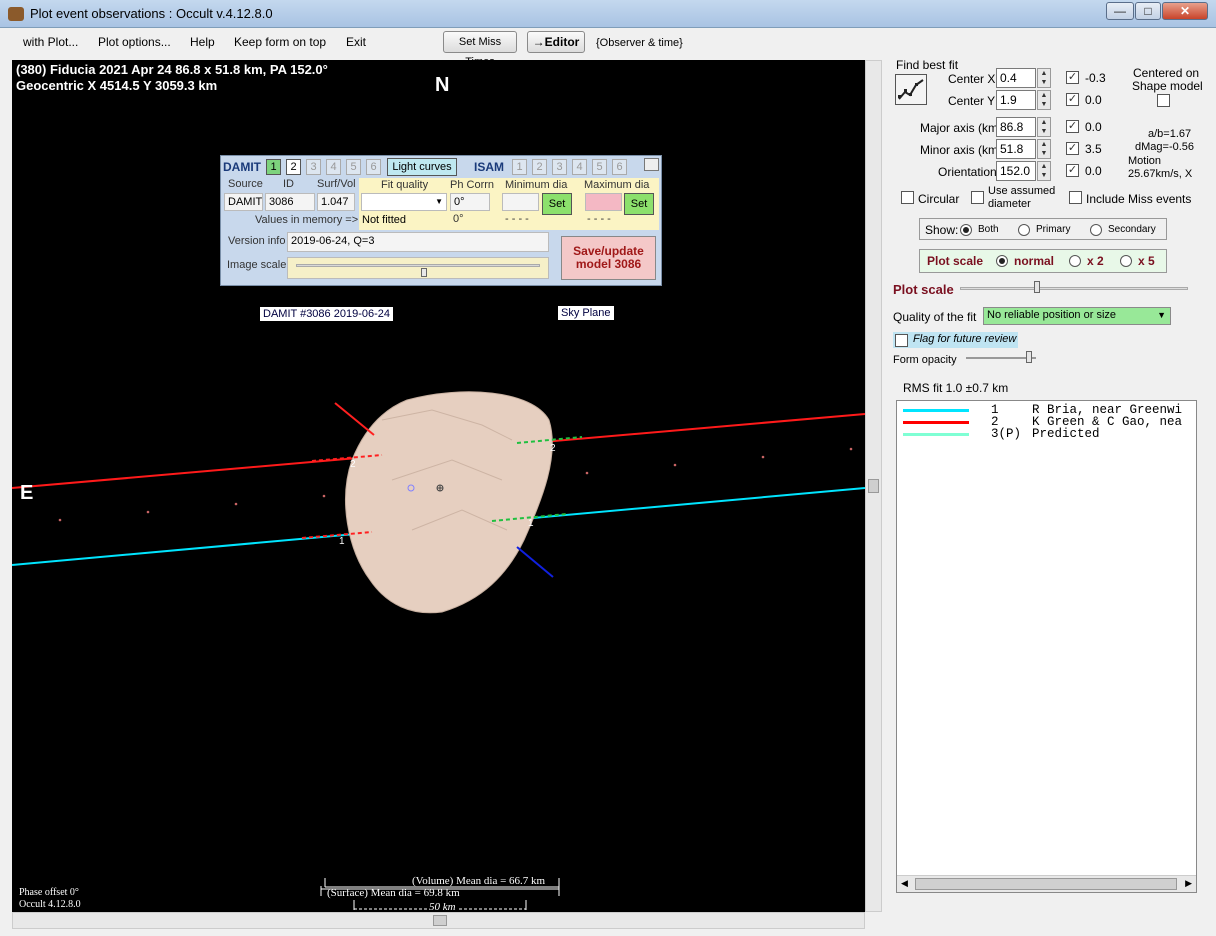  I want to click on damit-model-5: 5, so click(353, 167).